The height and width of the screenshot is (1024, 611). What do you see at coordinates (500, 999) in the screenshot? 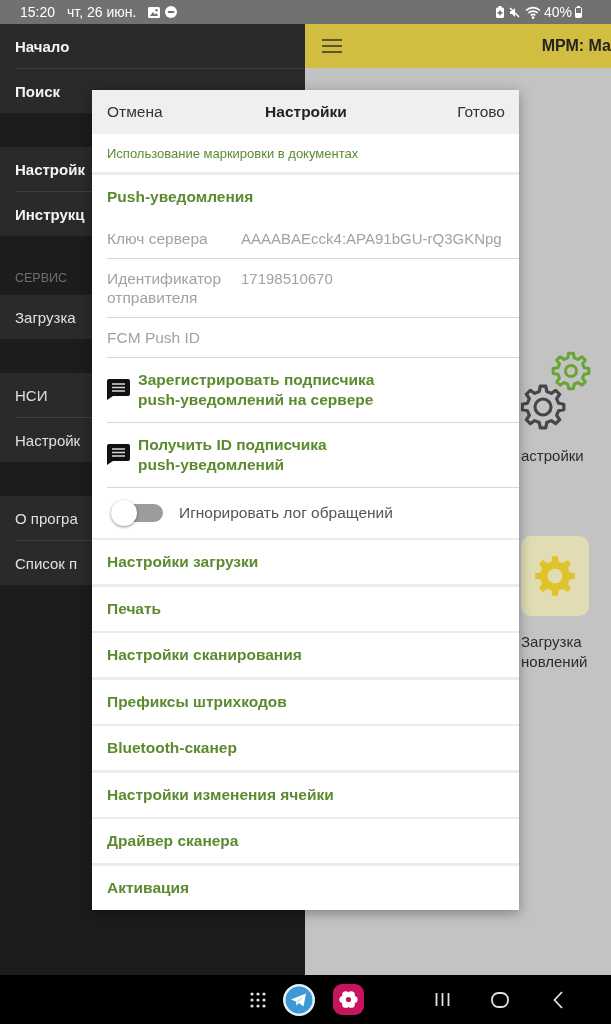
I see `home-icon` at bounding box center [500, 999].